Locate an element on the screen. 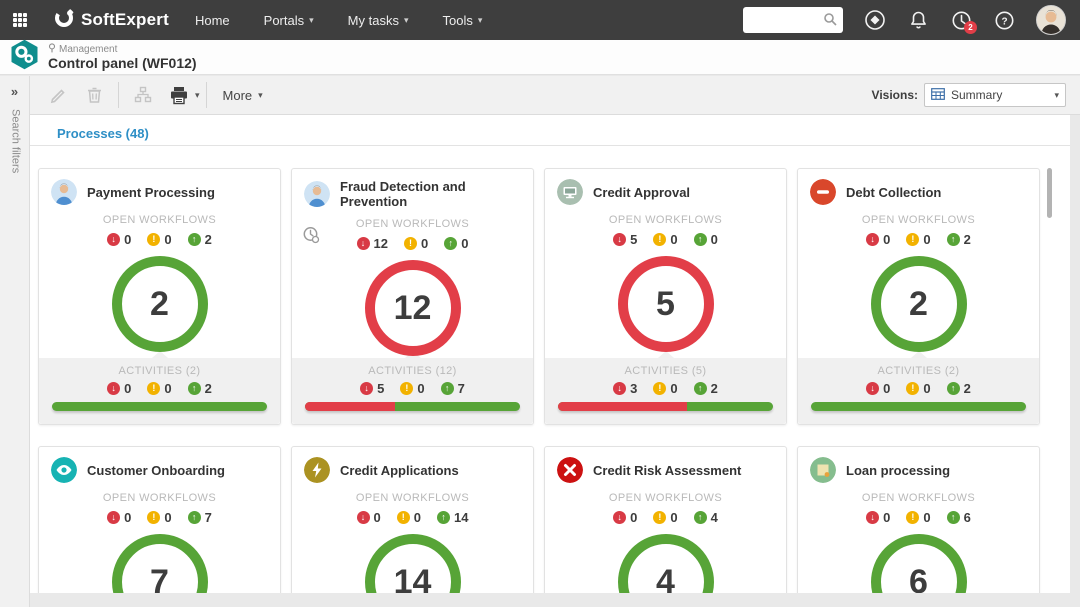 The height and width of the screenshot is (607, 1080). flowchart-icon is located at coordinates (143, 95).